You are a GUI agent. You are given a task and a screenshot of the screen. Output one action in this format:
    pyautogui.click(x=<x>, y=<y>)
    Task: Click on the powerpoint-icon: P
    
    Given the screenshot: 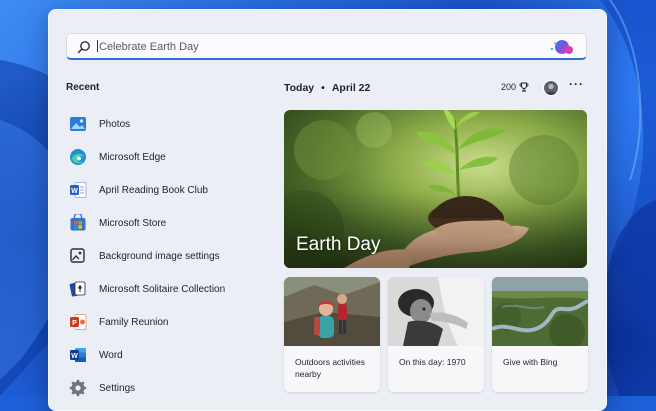 What is the action you would take?
    pyautogui.click(x=78, y=322)
    